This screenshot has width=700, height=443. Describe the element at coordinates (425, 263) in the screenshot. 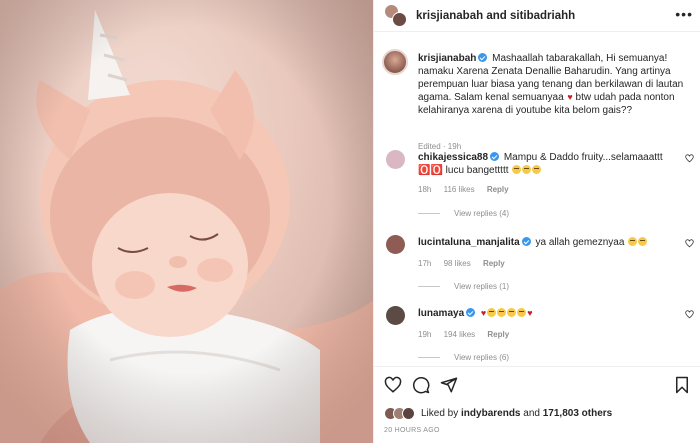

I see `comment-time: 17h` at that location.